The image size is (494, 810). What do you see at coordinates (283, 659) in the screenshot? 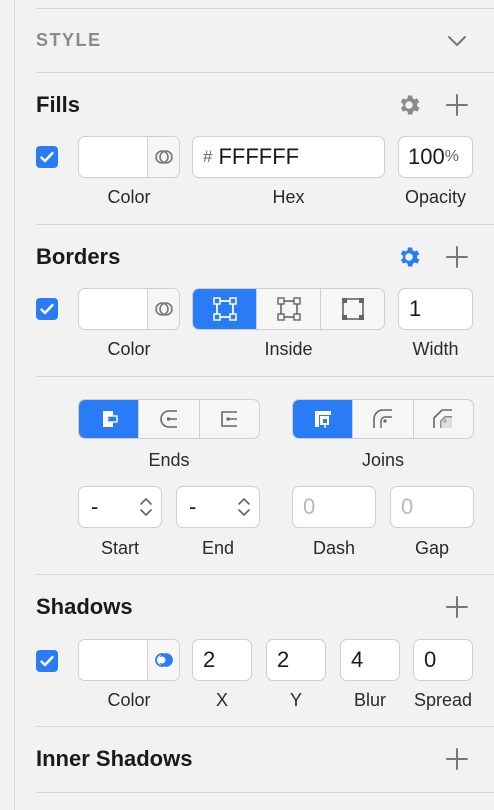
I see `shadow-y-value: 2` at bounding box center [283, 659].